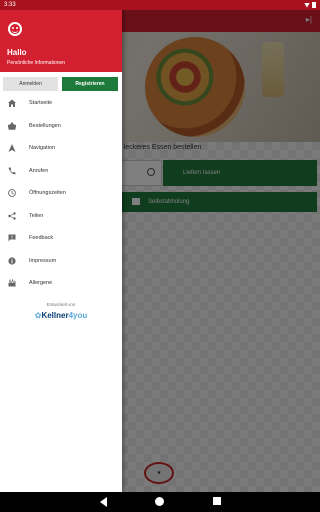  I want to click on status-time: 3:33, so click(10, 5).